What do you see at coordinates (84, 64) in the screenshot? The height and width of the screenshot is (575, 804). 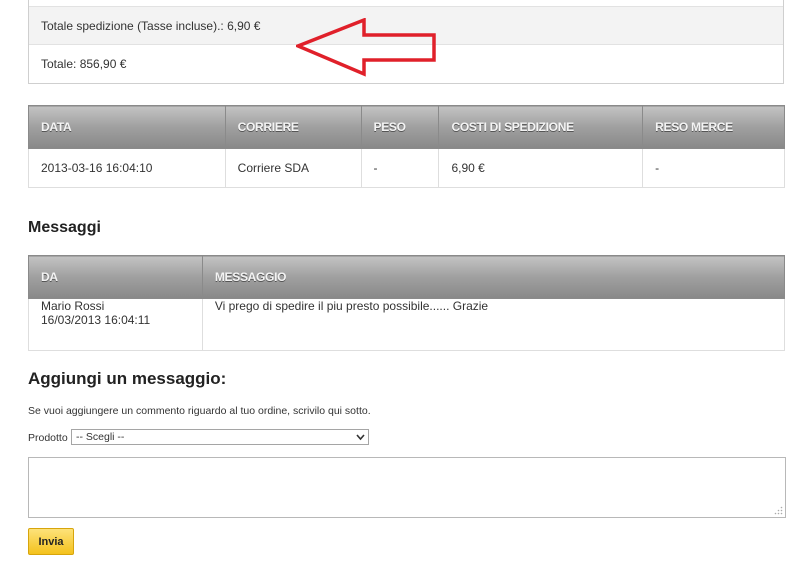 I see `grand-total-text: Totale: 856,90 €` at bounding box center [84, 64].